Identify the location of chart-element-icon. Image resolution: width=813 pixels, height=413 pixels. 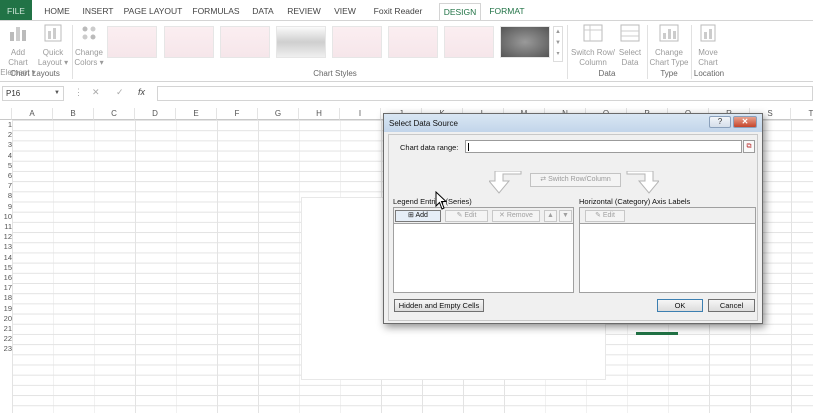
(18, 34).